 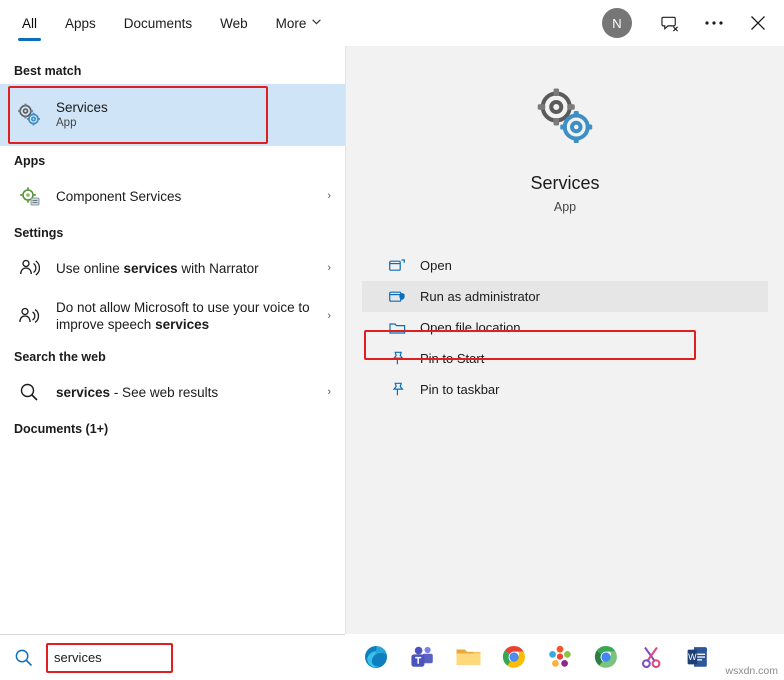 What do you see at coordinates (83, 392) in the screenshot?
I see `web-search-title-bold: services` at bounding box center [83, 392].